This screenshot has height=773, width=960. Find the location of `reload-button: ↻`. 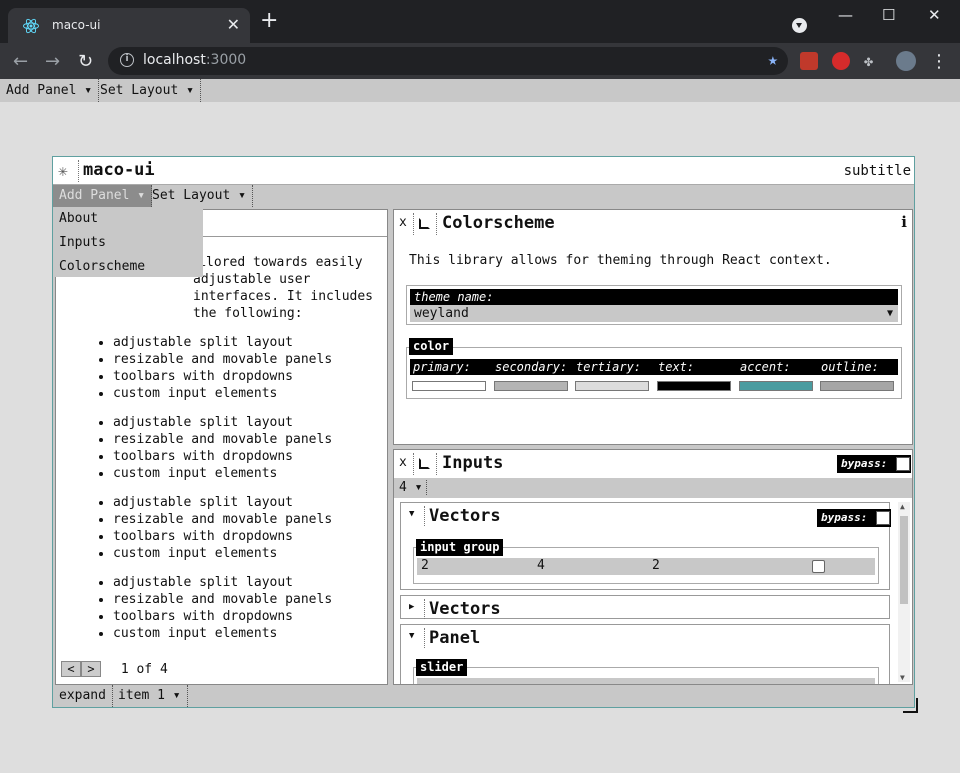

reload-button: ↻ is located at coordinates (85, 61).